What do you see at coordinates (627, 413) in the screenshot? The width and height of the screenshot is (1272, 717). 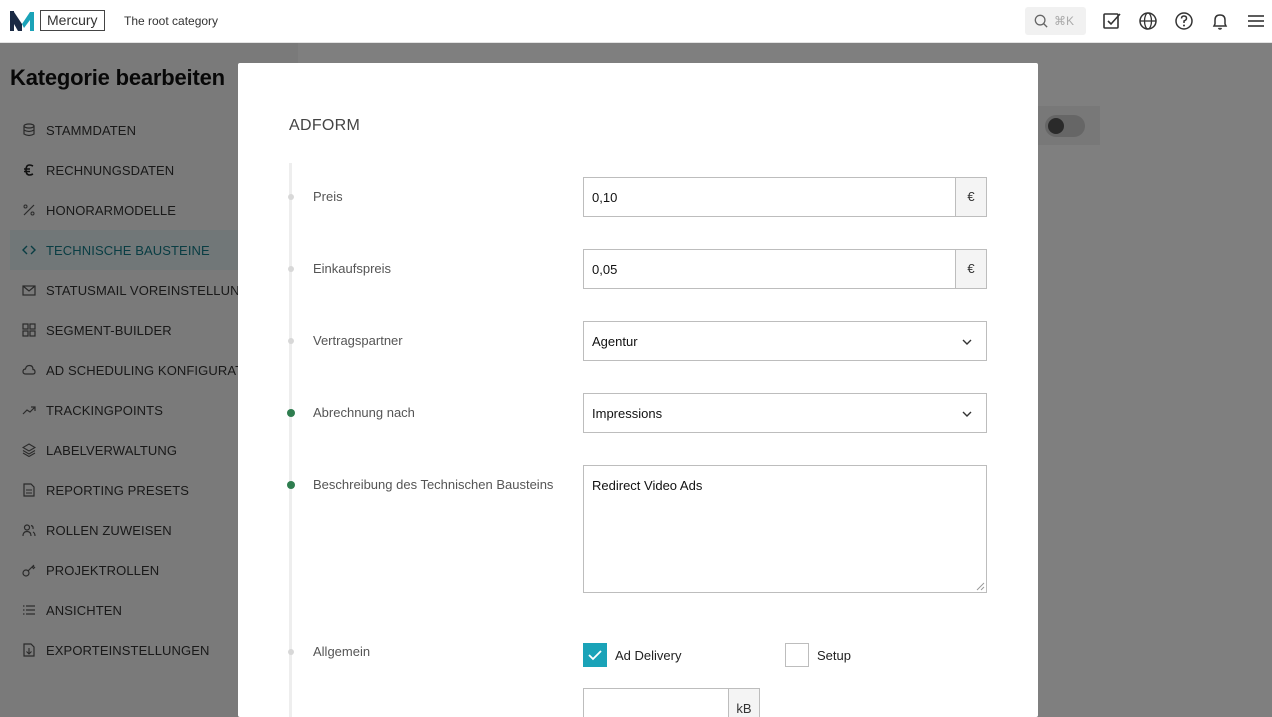 I see `billing-basis-value: Impressions` at bounding box center [627, 413].